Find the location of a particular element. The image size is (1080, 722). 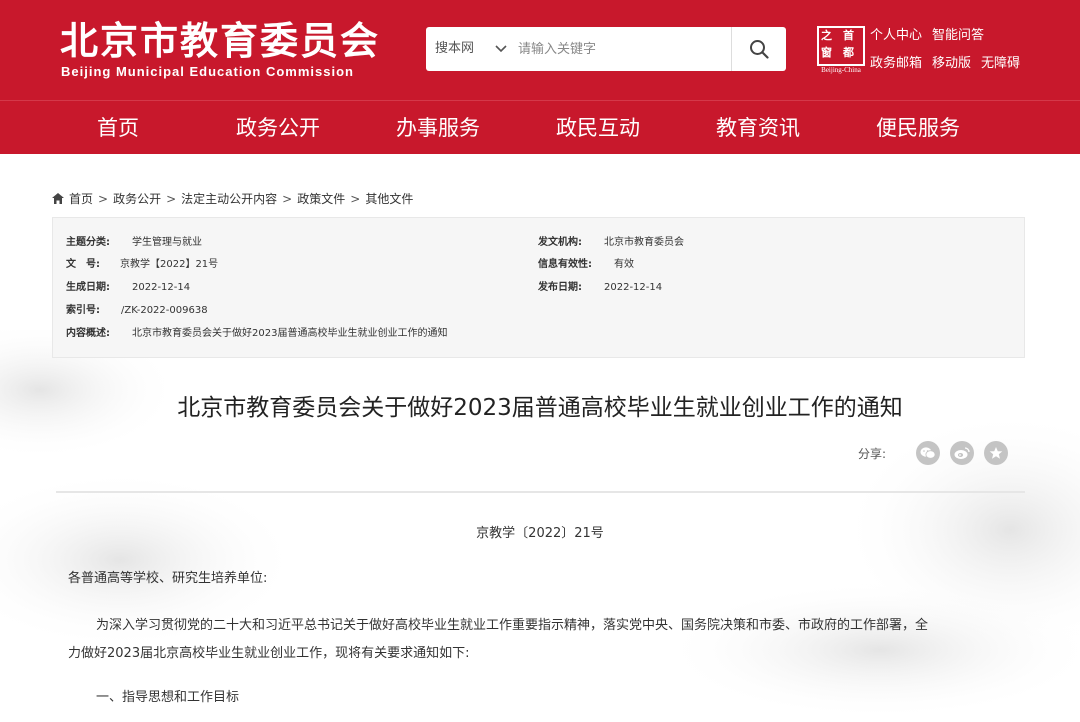

meta-created-label: 生成日期: is located at coordinates (88, 287).